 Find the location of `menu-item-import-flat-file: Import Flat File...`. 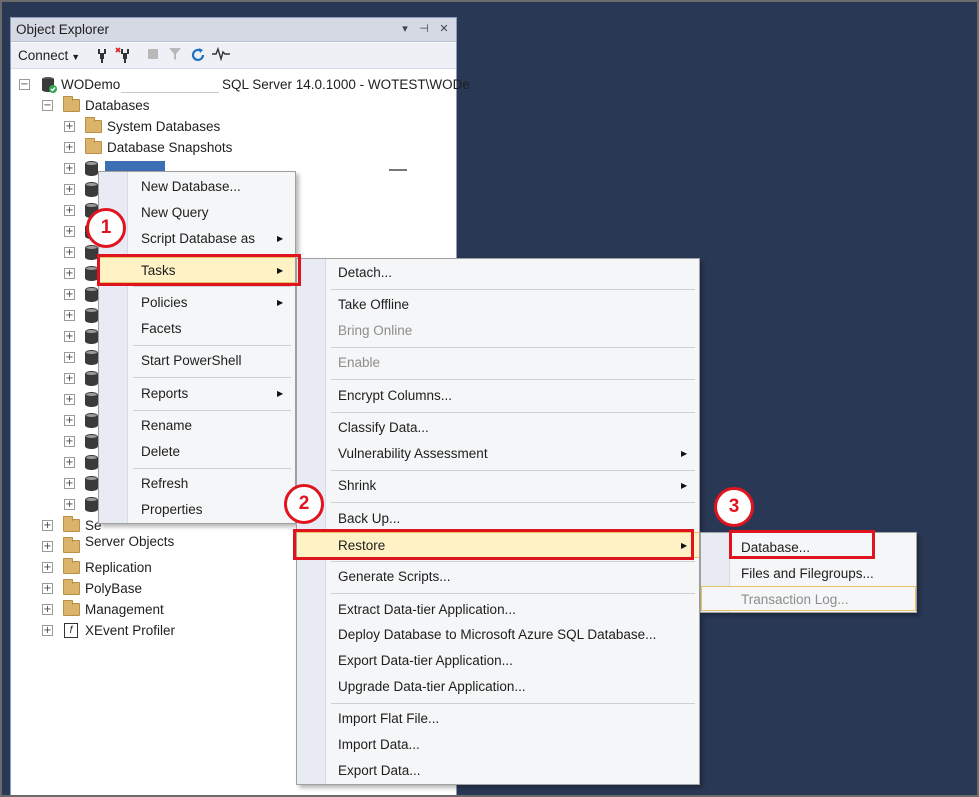

menu-item-import-flat-file: Import Flat File... is located at coordinates (498, 719).